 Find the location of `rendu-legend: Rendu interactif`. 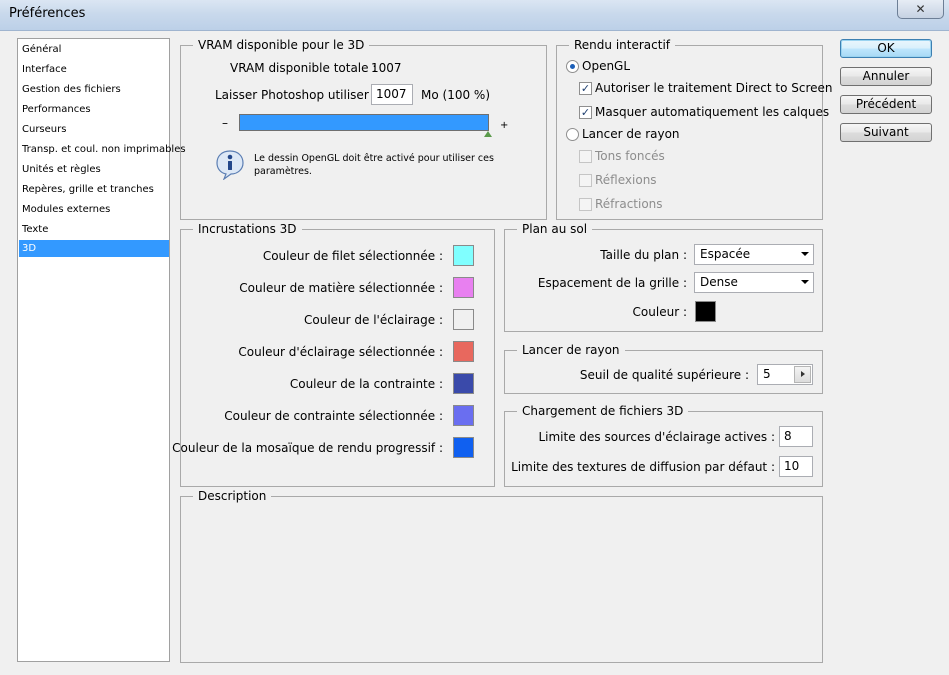

rendu-legend: Rendu interactif is located at coordinates (622, 45).